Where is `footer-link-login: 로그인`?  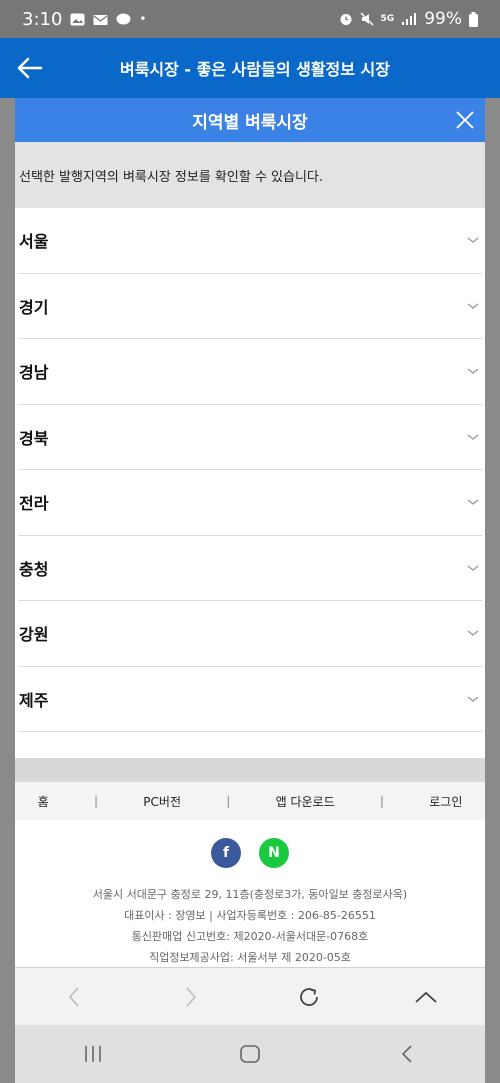 footer-link-login: 로그인 is located at coordinates (445, 801).